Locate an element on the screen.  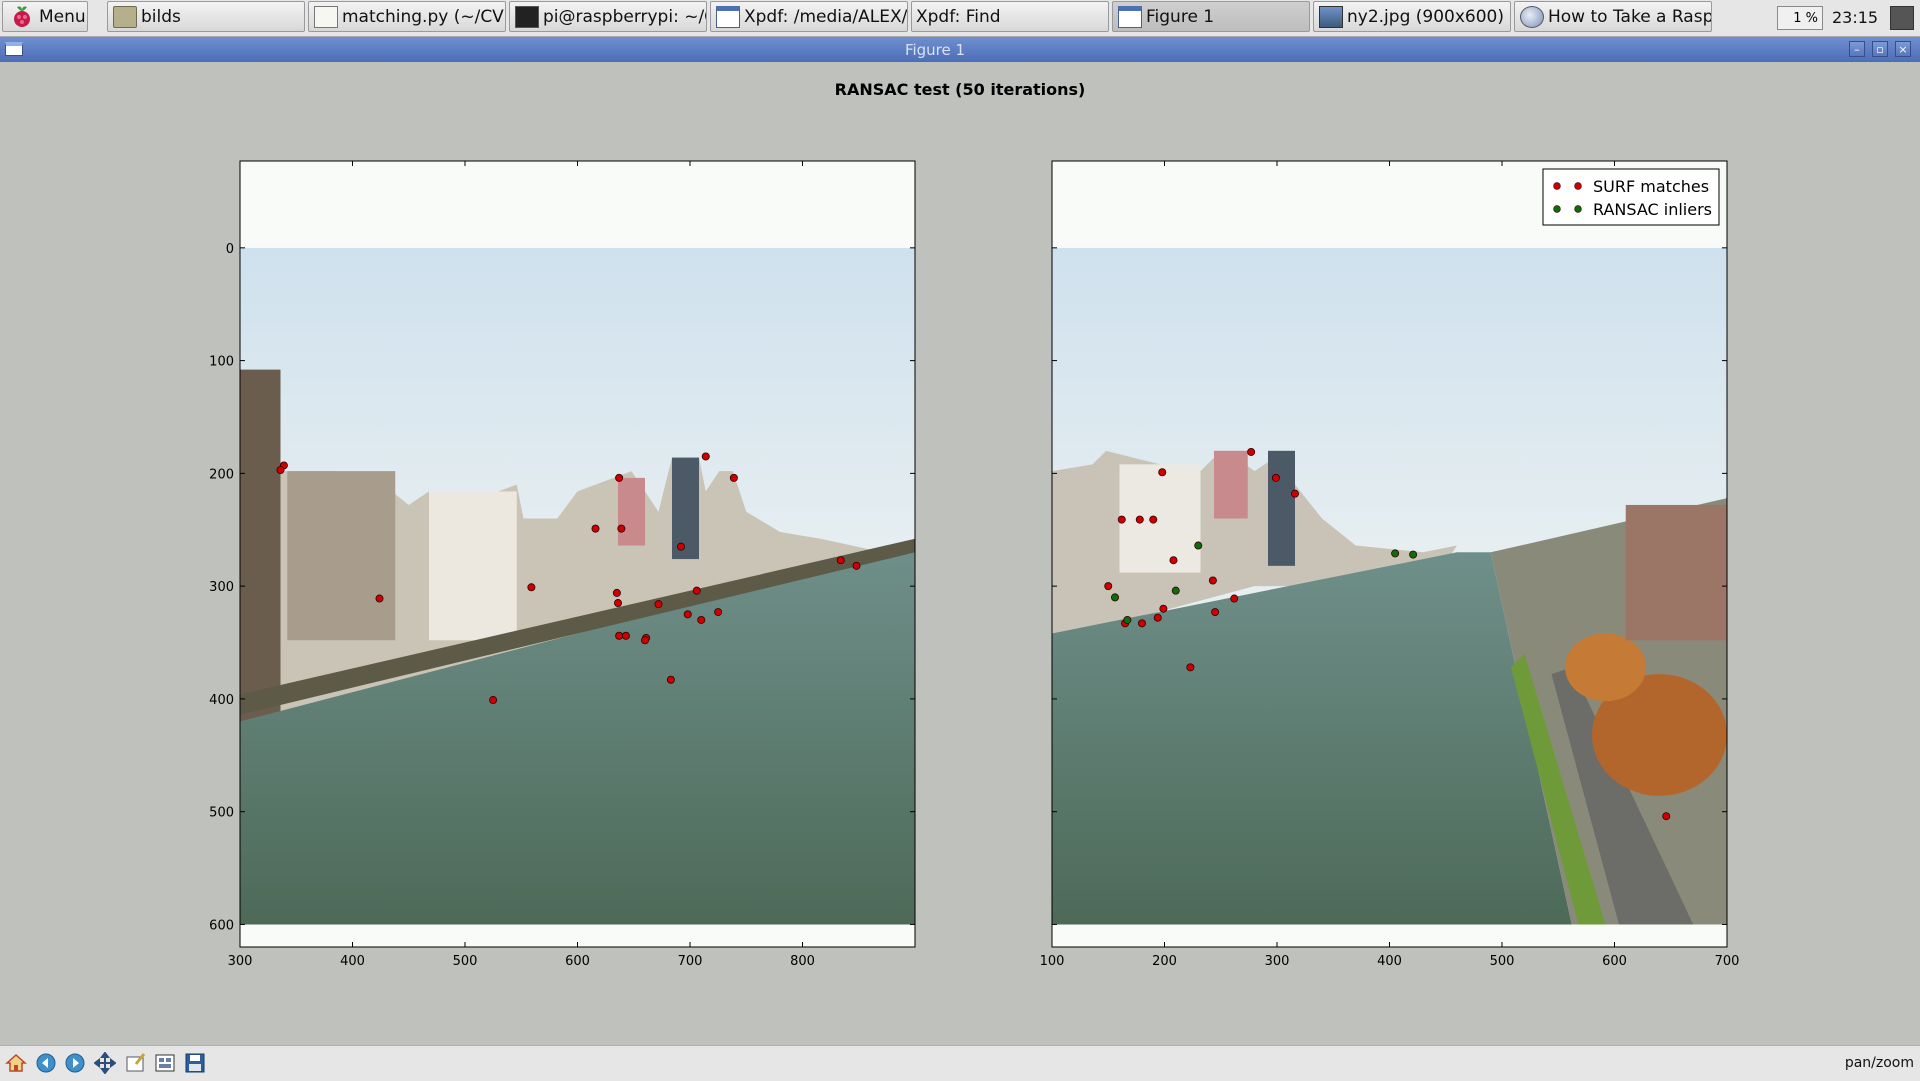
y-tick-label: 400 is located at coordinates (221, 700).